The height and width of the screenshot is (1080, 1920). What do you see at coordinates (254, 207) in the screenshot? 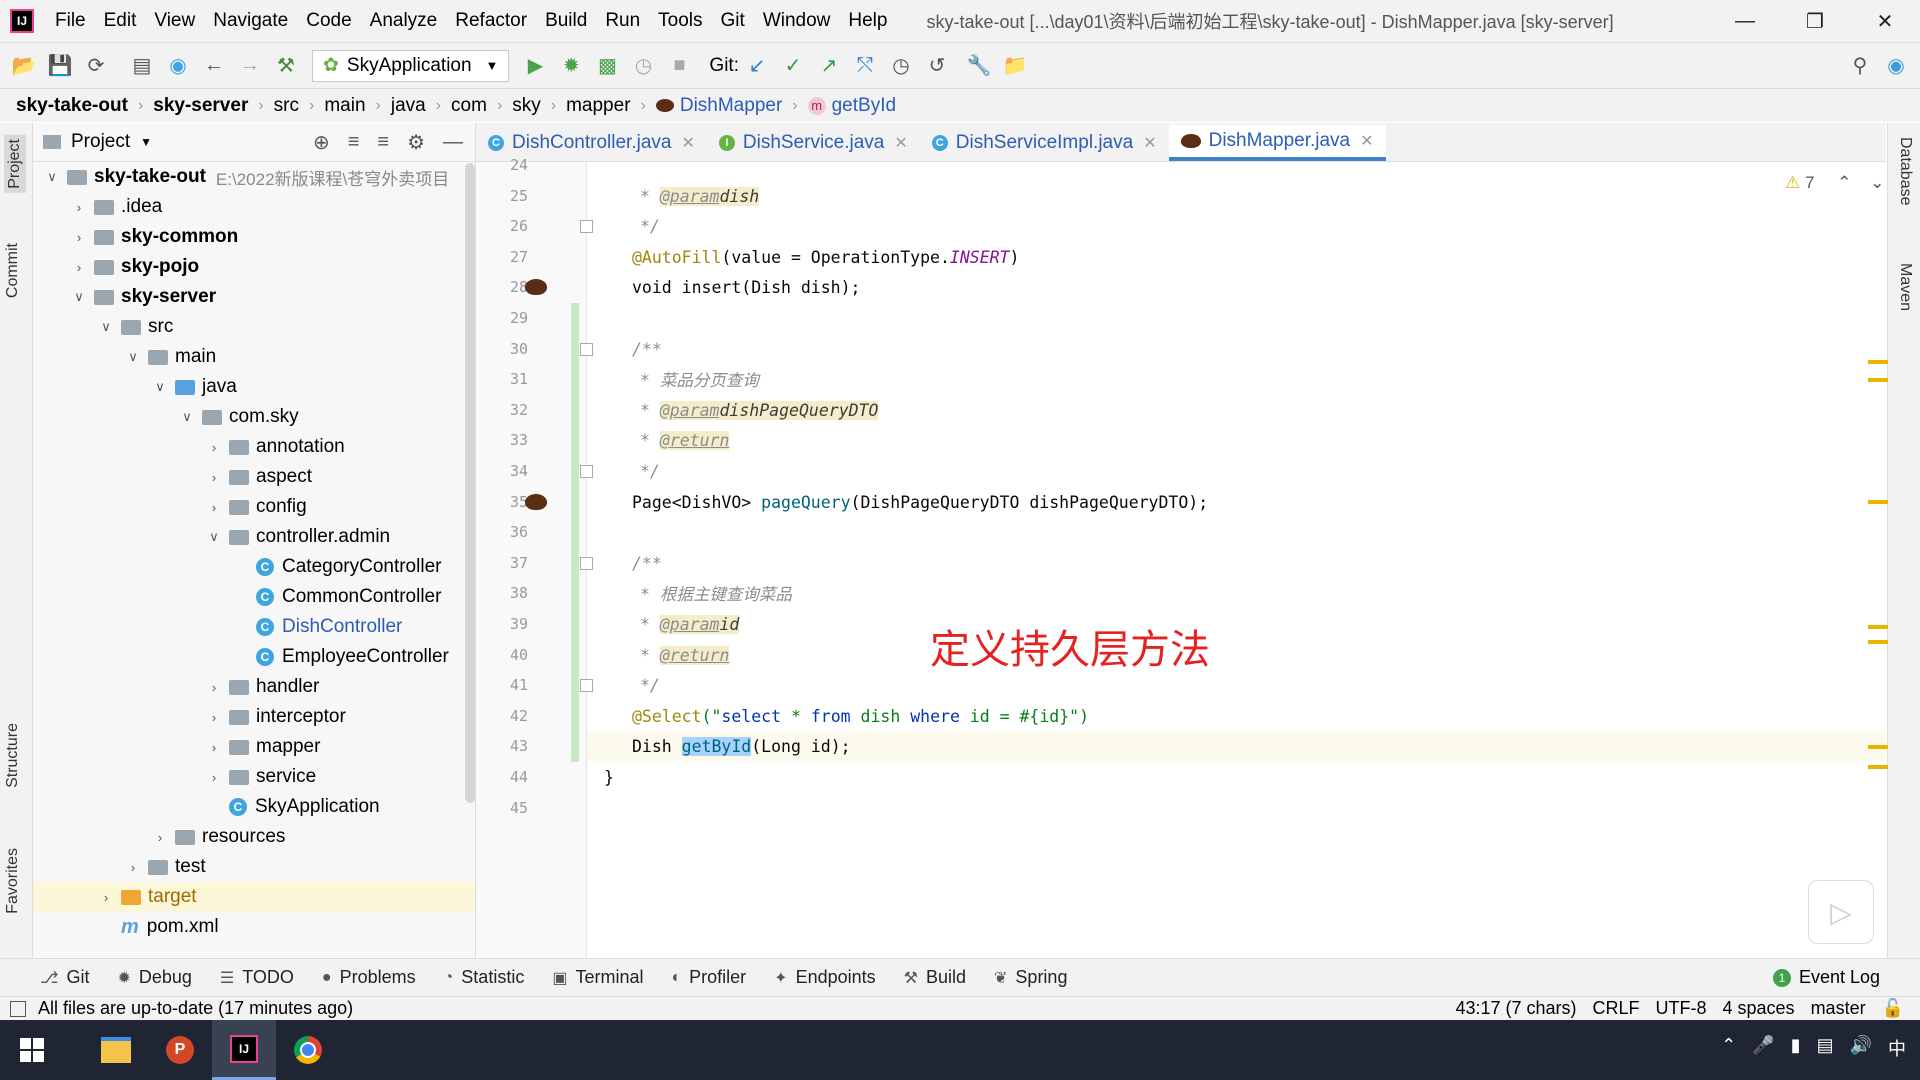
I see `tree-node: › .idea` at bounding box center [254, 207].